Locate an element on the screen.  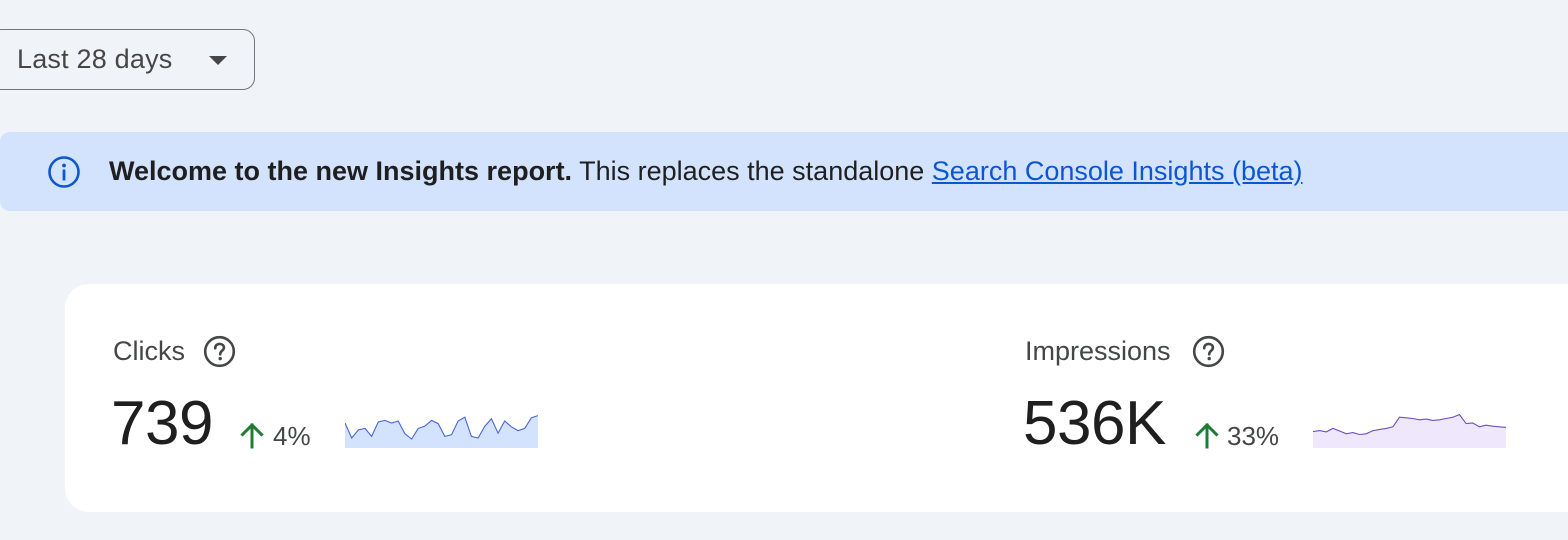
sparkline-area is located at coordinates (1409, 431).